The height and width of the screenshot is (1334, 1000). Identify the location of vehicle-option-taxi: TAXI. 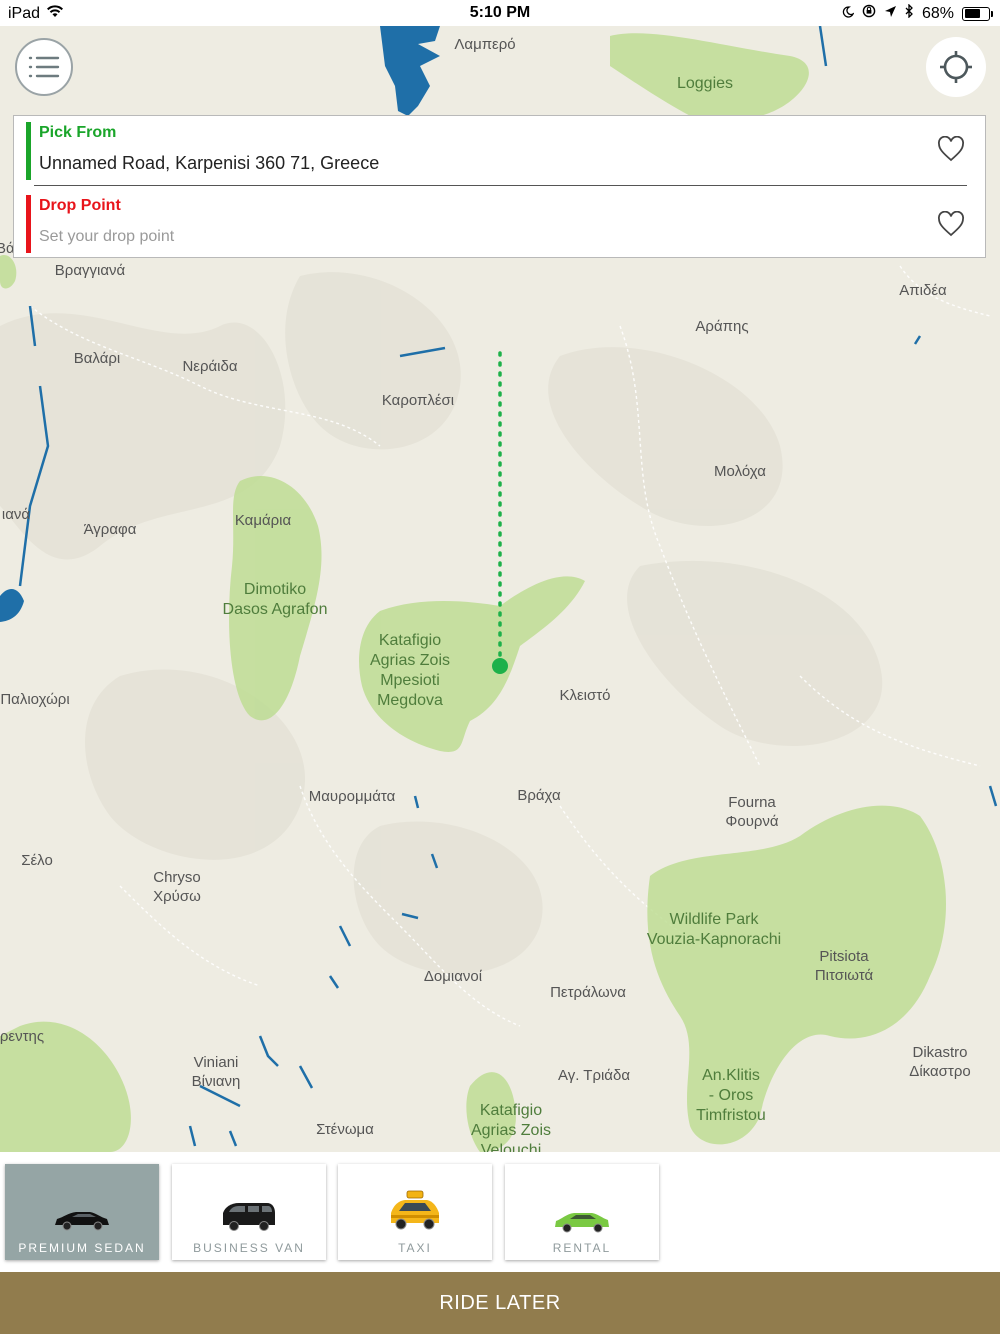
(415, 1212).